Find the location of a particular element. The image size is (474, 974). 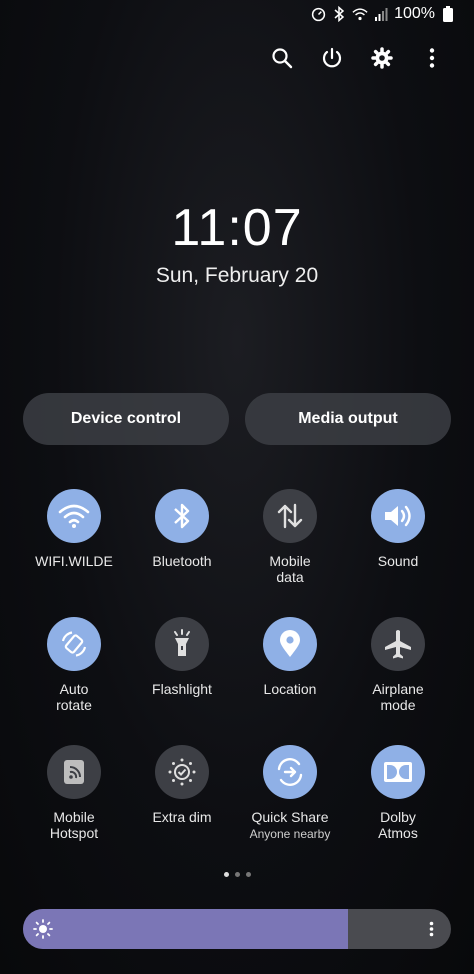

tile-extra-dim: Extra dim is located at coordinates (182, 785).